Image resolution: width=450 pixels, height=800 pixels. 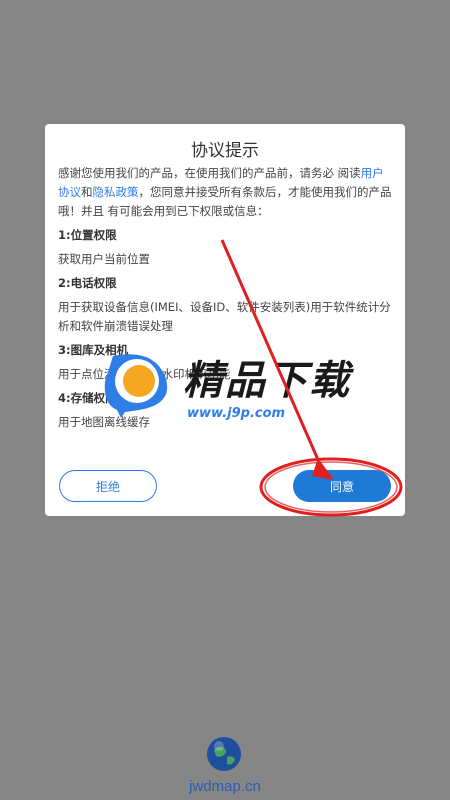 What do you see at coordinates (225, 786) in the screenshot?
I see `footer-site-text: jwdmap.cn` at bounding box center [225, 786].